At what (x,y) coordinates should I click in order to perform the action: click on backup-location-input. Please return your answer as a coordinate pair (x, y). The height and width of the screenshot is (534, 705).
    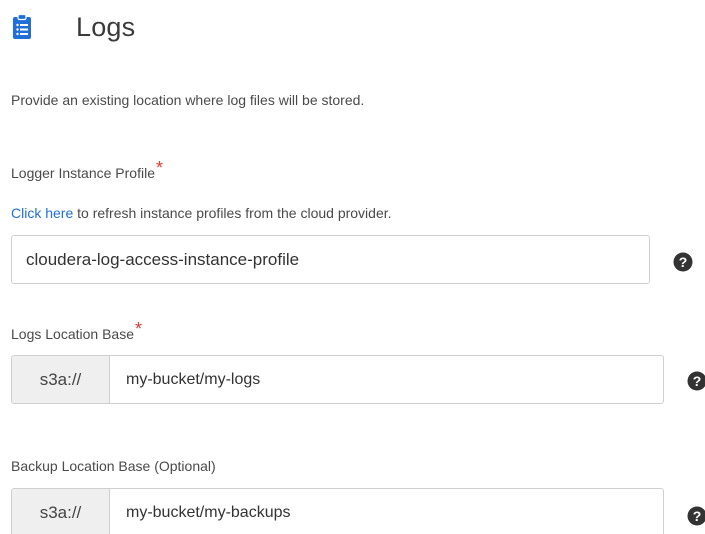
    Looking at the image, I should click on (386, 511).